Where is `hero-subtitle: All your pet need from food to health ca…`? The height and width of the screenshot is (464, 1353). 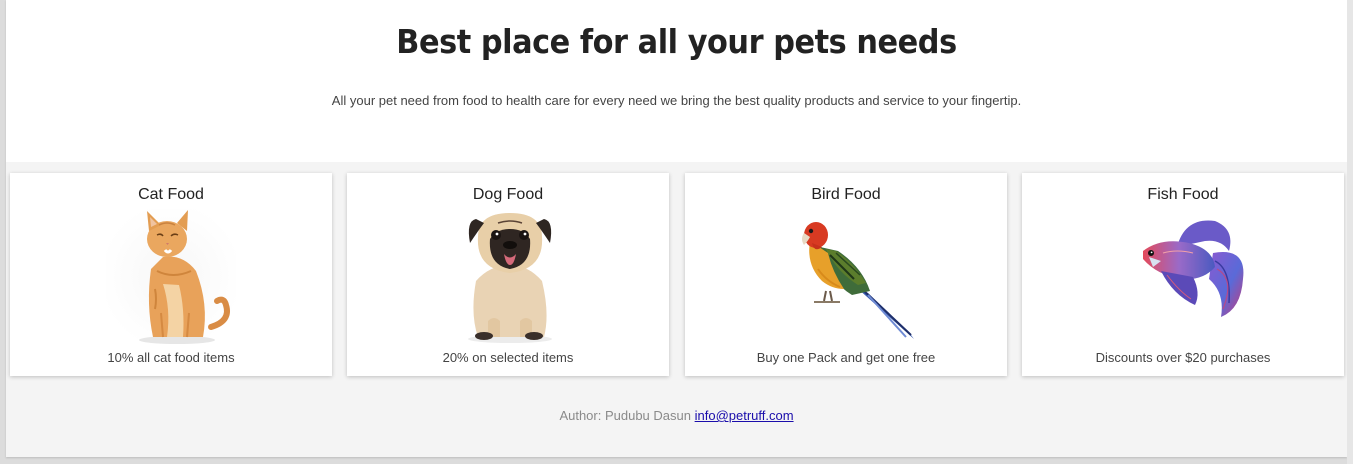
hero-subtitle: All your pet need from food to health ca… is located at coordinates (676, 100).